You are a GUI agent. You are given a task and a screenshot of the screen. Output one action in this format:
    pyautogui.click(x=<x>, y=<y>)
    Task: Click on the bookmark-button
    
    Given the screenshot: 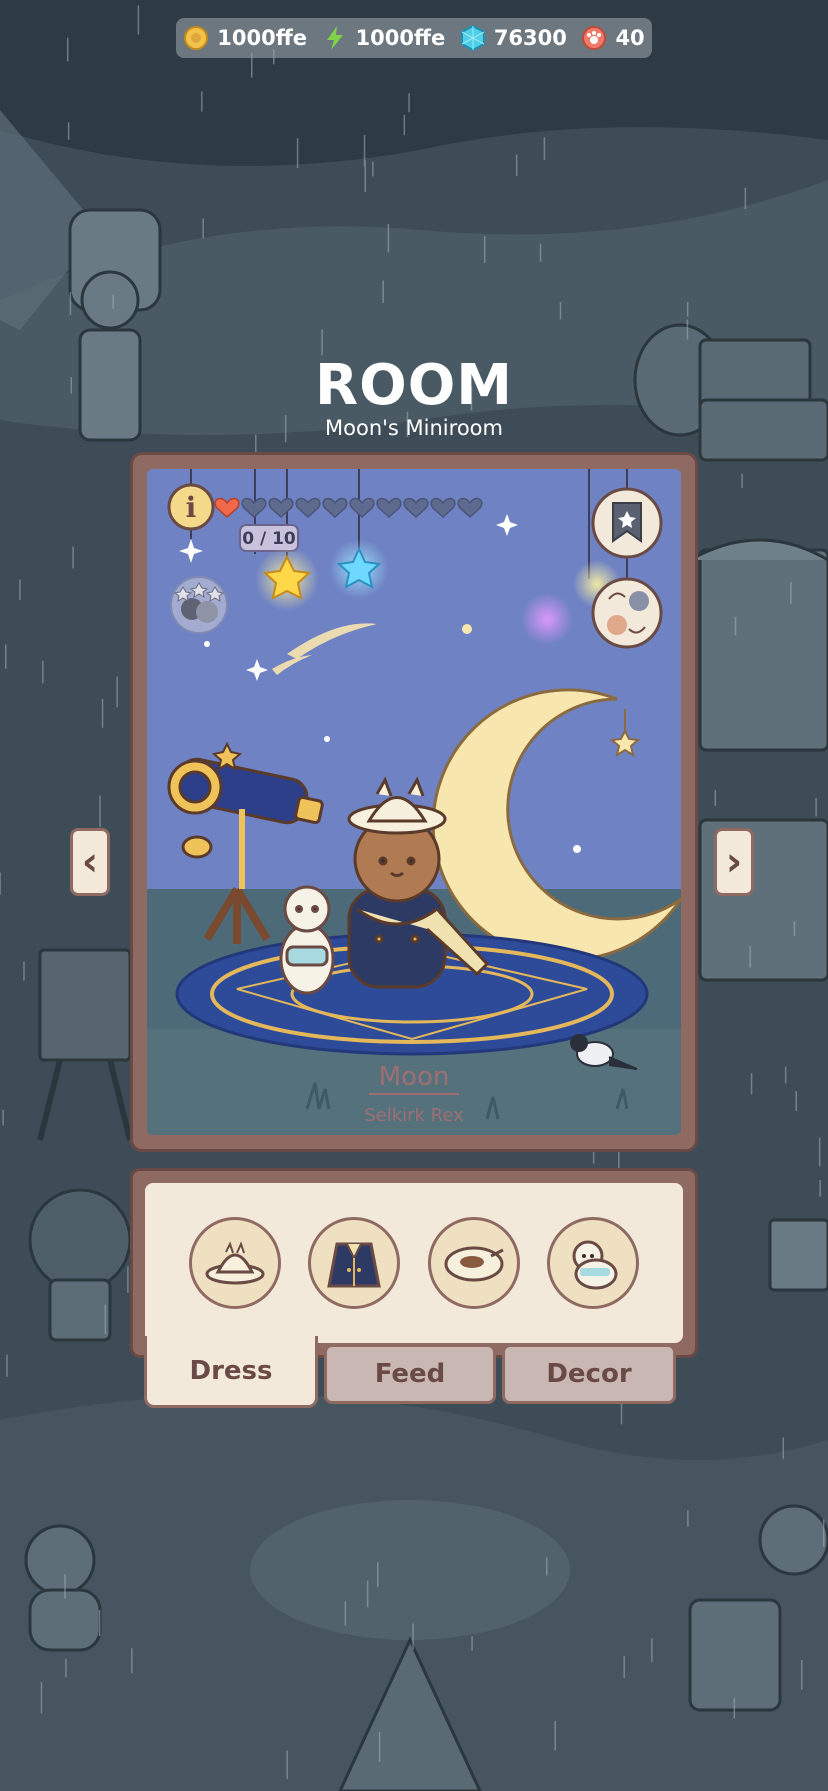 What is the action you would take?
    pyautogui.click(x=627, y=523)
    